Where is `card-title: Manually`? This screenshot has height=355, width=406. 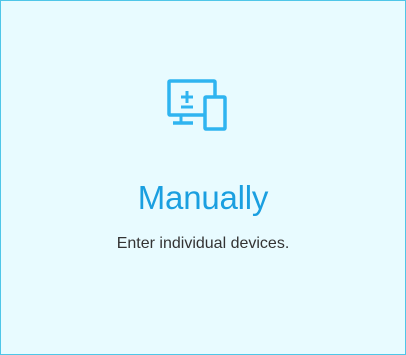 card-title: Manually is located at coordinates (203, 197).